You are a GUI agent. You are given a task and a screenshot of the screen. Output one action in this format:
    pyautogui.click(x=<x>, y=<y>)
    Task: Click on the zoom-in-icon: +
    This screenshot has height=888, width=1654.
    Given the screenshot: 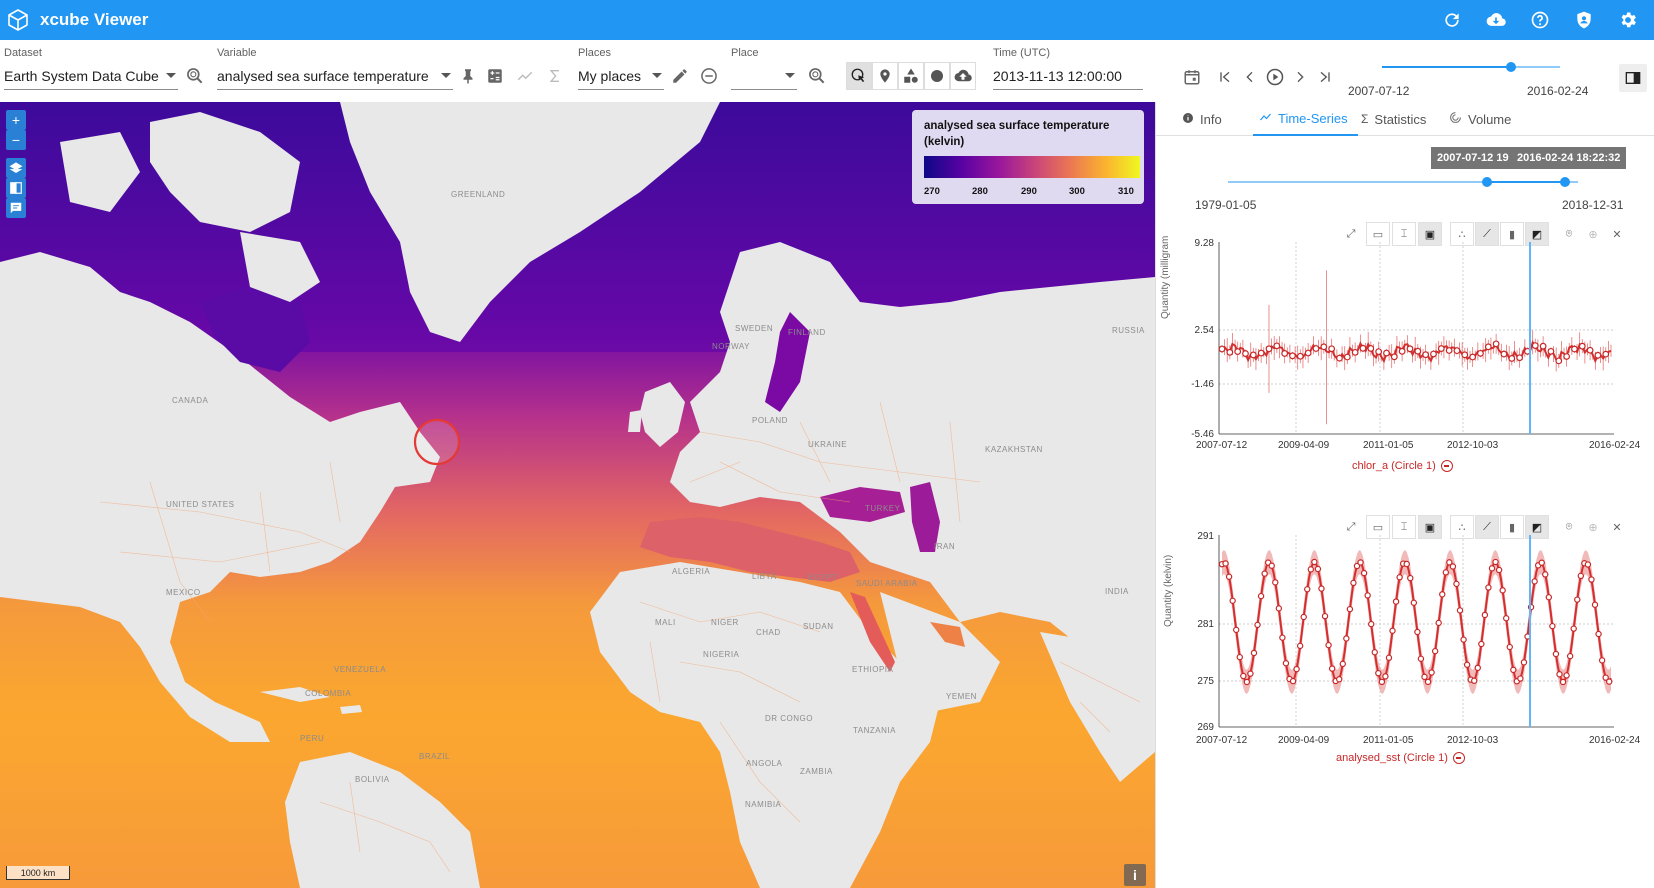 What is the action you would take?
    pyautogui.click(x=16, y=120)
    